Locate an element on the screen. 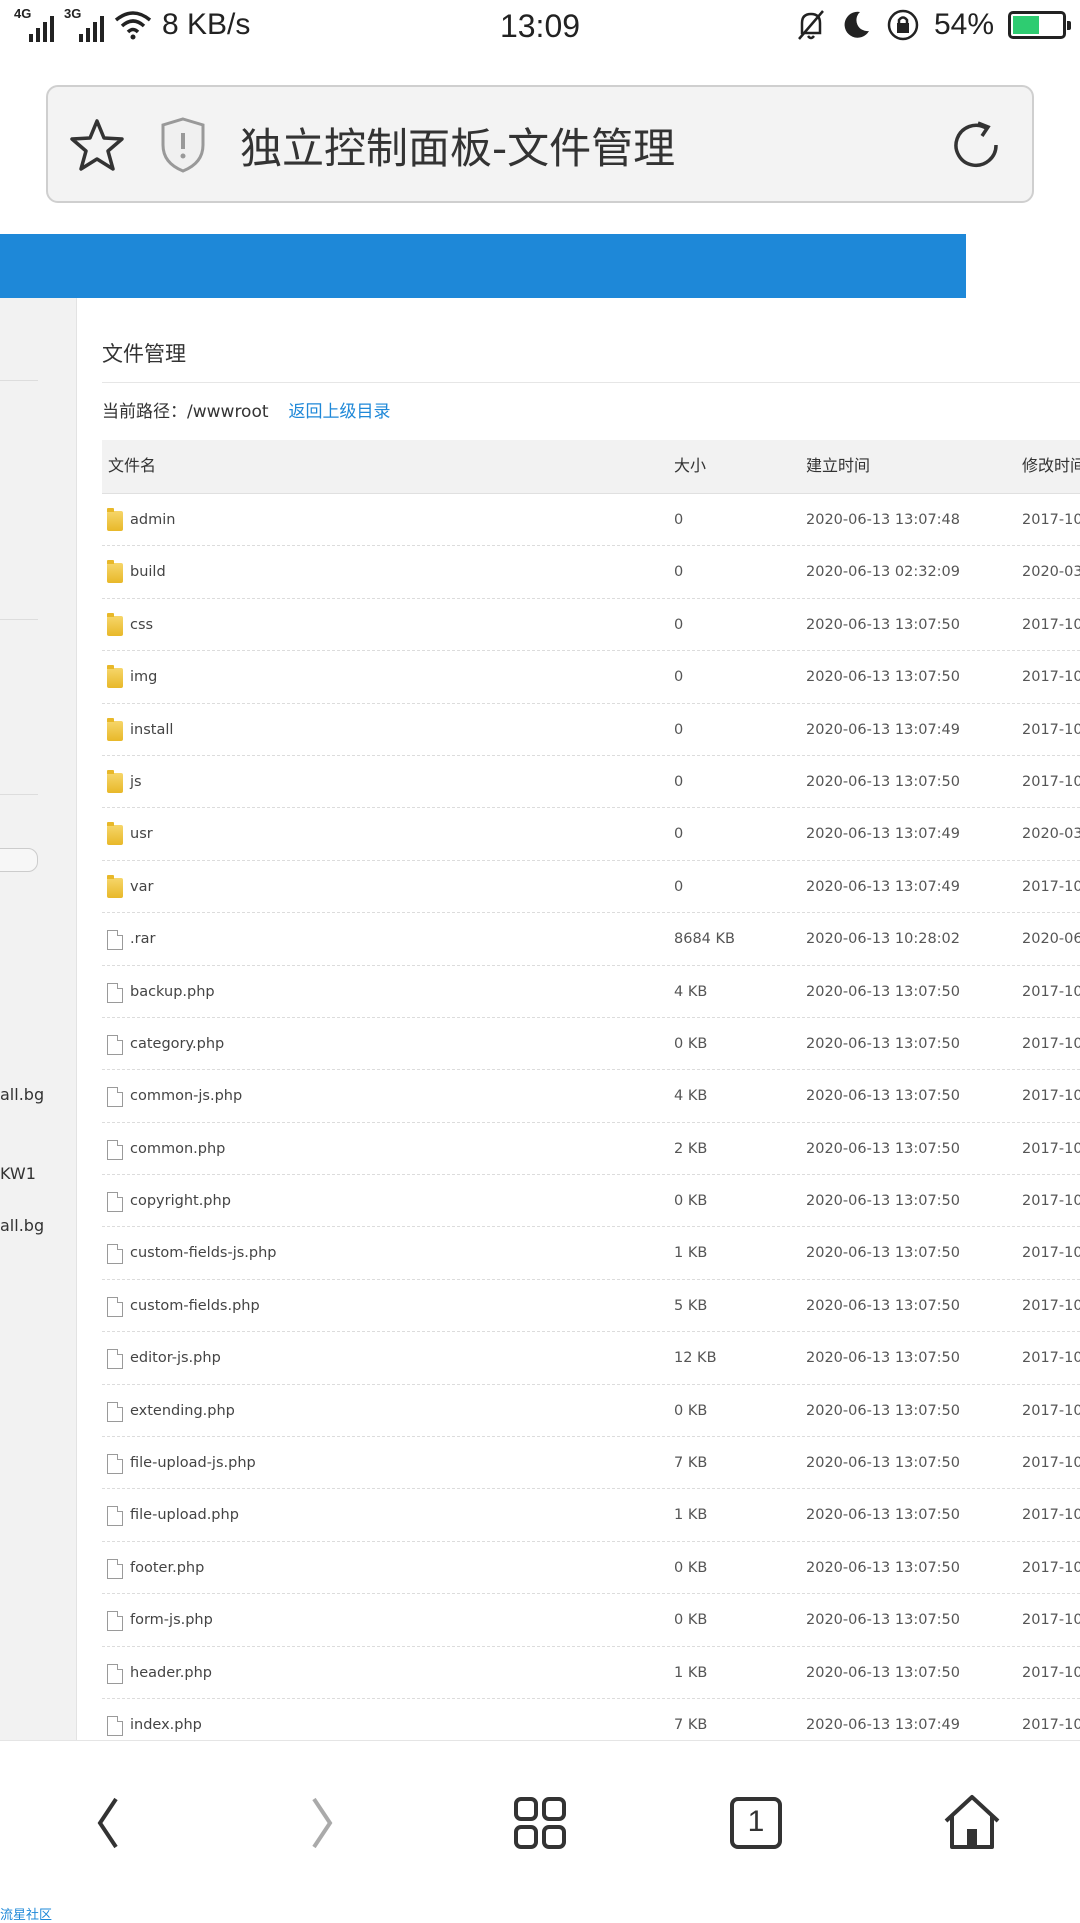 The width and height of the screenshot is (1080, 1923). file-name: header.php is located at coordinates (171, 1673).